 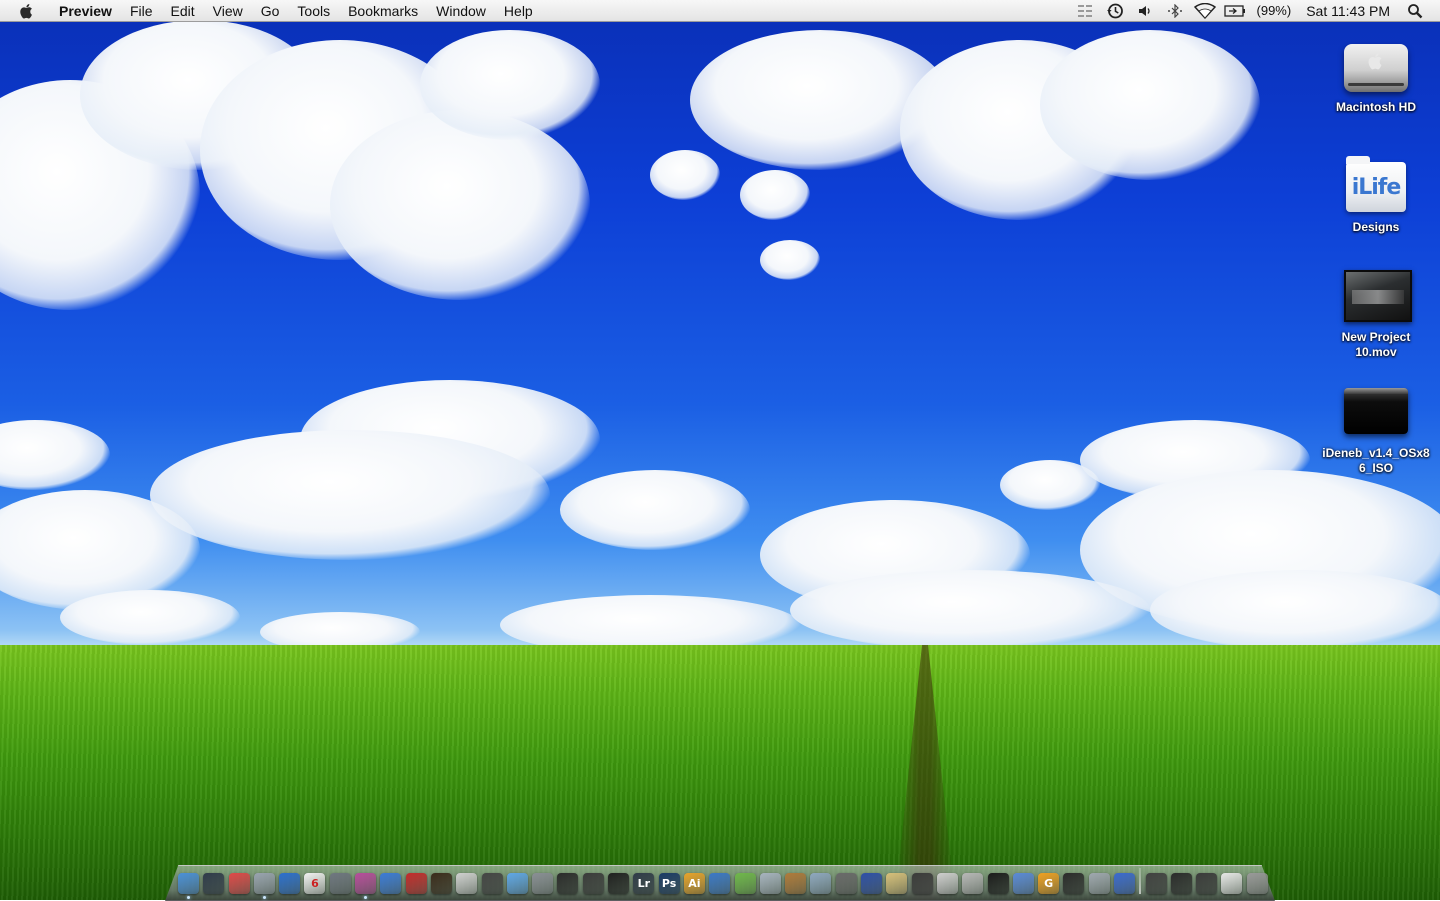 I want to click on dock-items: 6 Lr Ps Ai G, so click(x=723, y=882).